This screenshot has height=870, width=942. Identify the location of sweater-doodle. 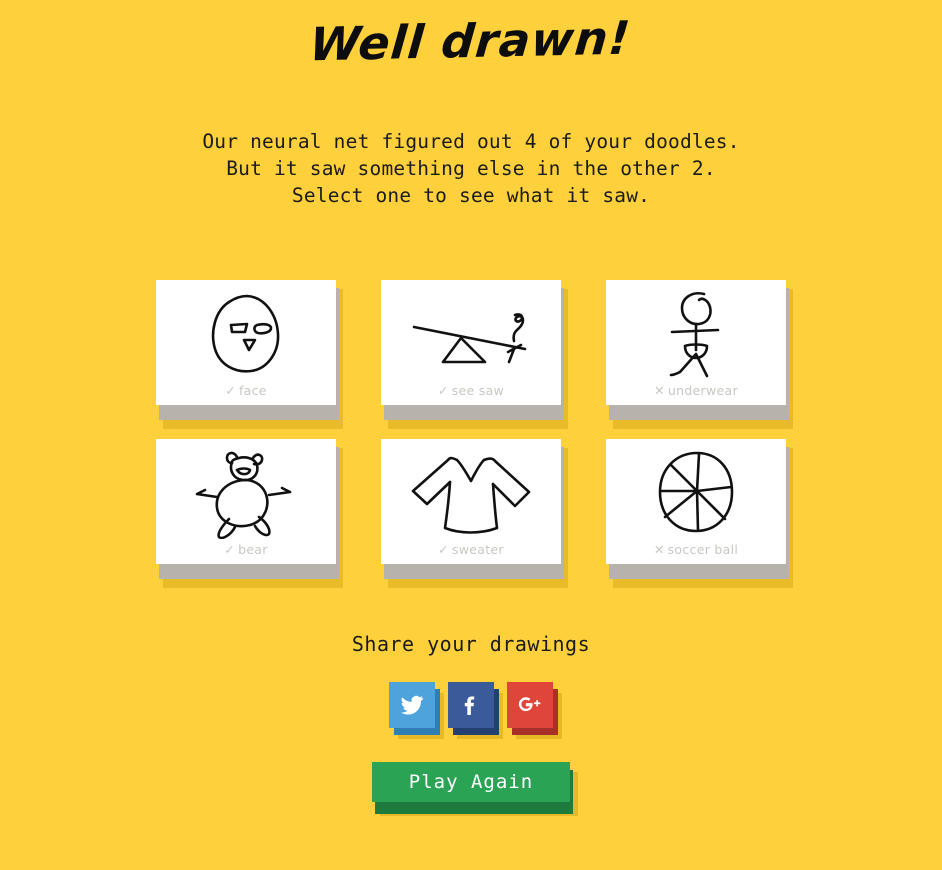
(471, 490).